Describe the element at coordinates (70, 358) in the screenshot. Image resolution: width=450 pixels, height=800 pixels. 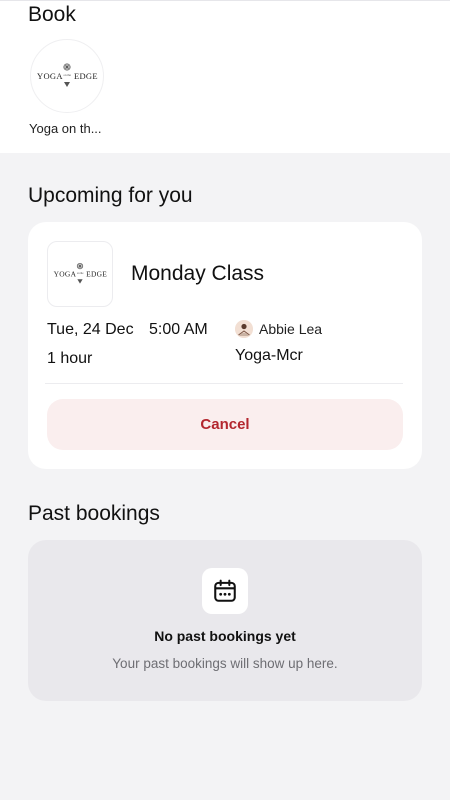
I see `class-duration: 1 hour` at that location.